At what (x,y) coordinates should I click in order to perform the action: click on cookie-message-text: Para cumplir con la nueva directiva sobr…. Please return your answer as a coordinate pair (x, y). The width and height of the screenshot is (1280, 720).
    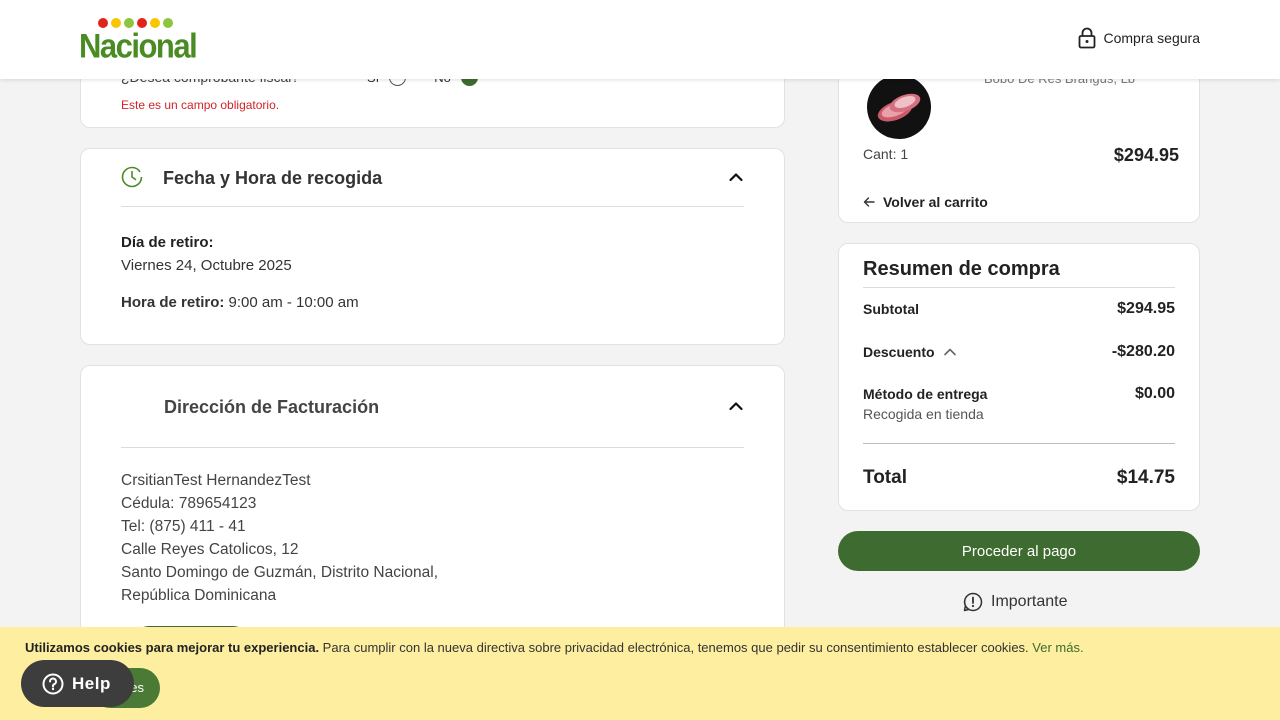
    Looking at the image, I should click on (676, 647).